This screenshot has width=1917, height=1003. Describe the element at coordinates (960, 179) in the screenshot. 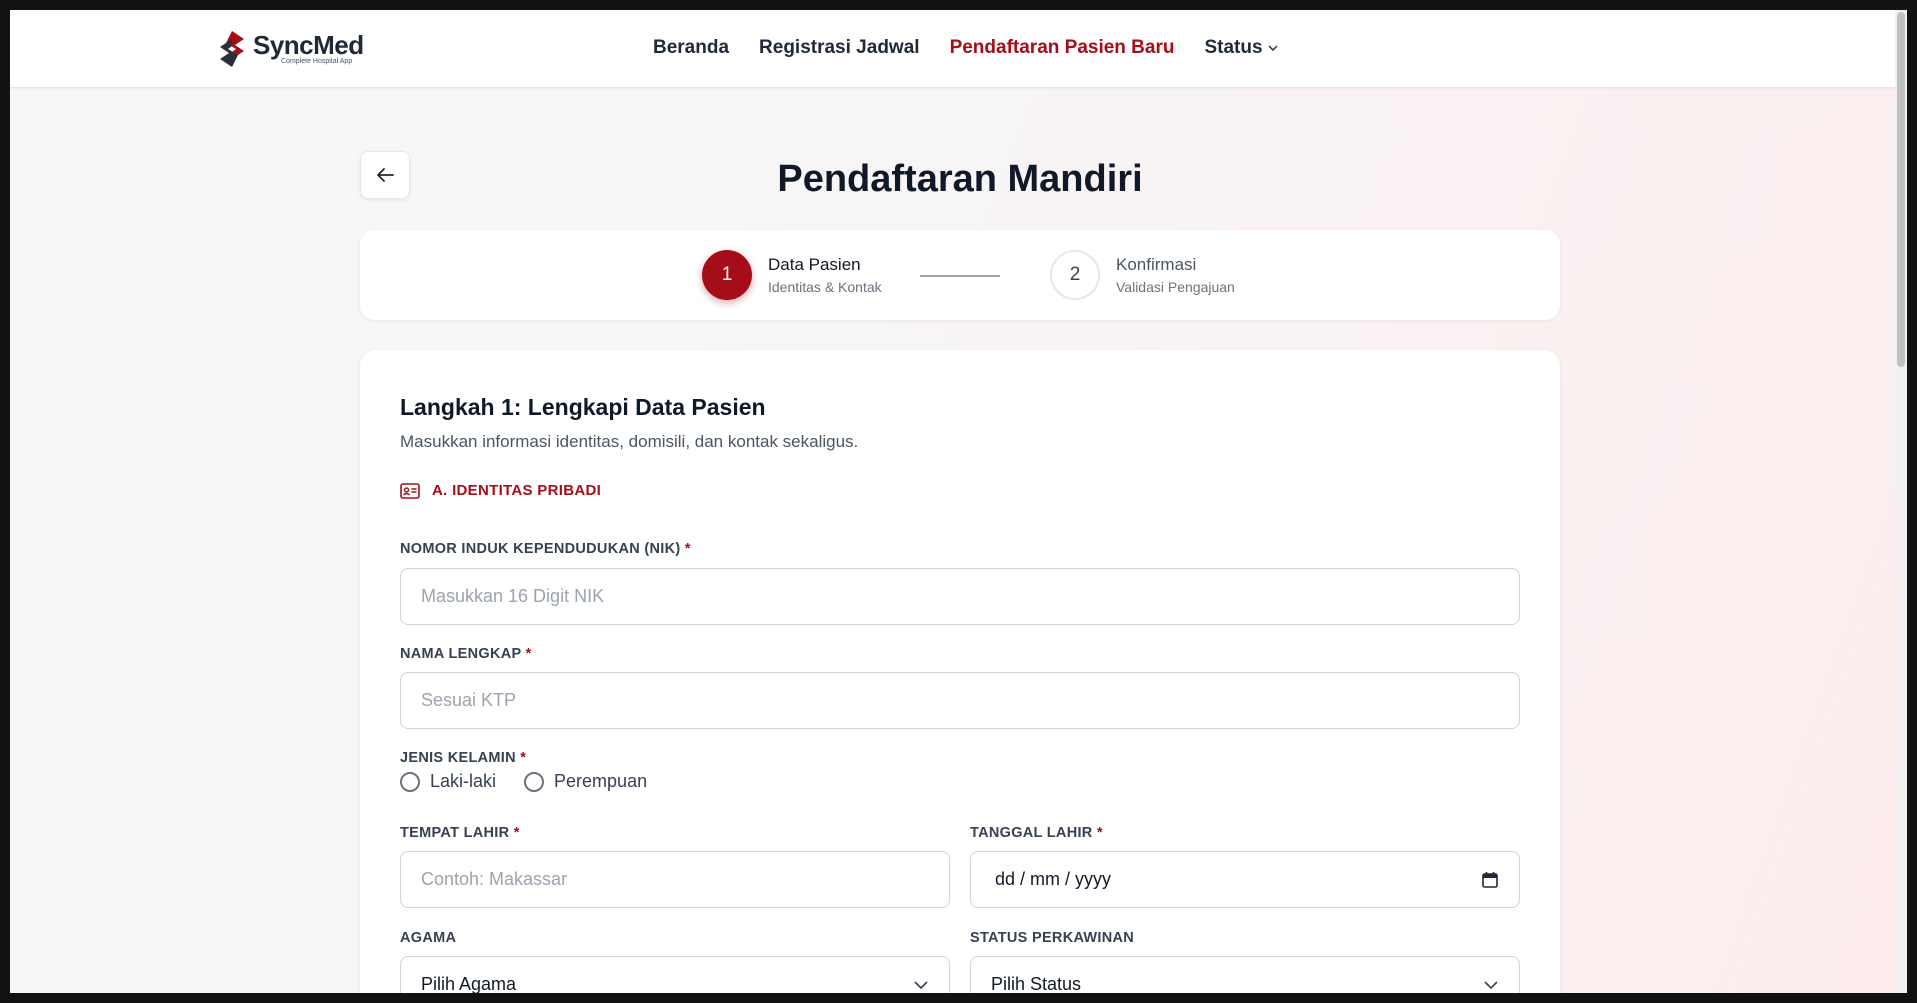

I see `page-title: Pendaftaran Mandiri` at that location.